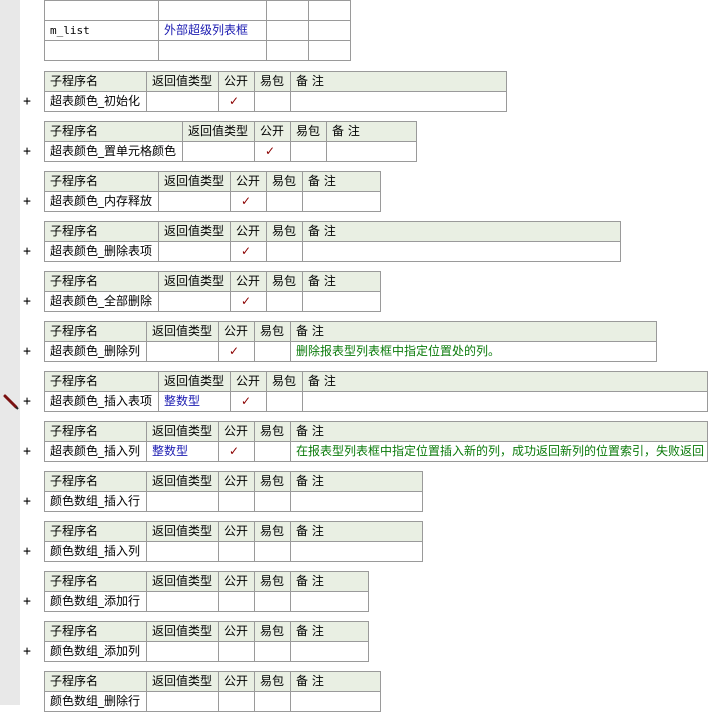  I want to click on sub-name-cell: 超表颜色_插入列, so click(95, 451).